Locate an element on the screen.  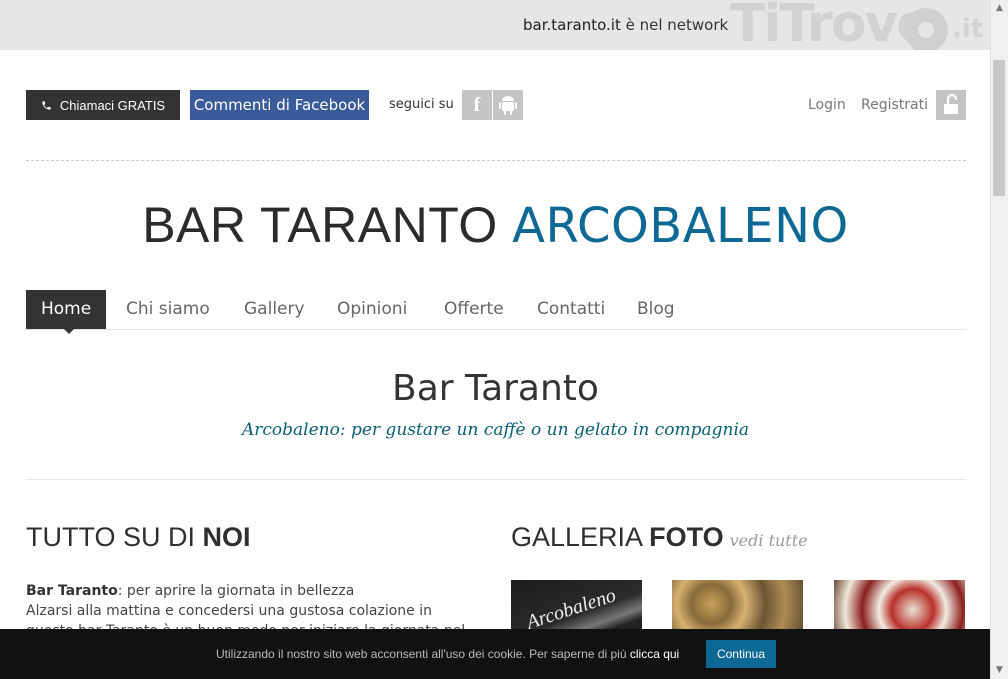
follow-us-label: seguici su is located at coordinates (421, 104).